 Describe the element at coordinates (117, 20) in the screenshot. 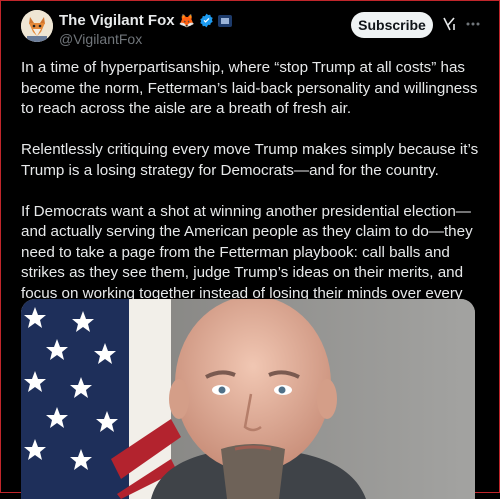

I see `display-name: The Vigilant Fox` at that location.